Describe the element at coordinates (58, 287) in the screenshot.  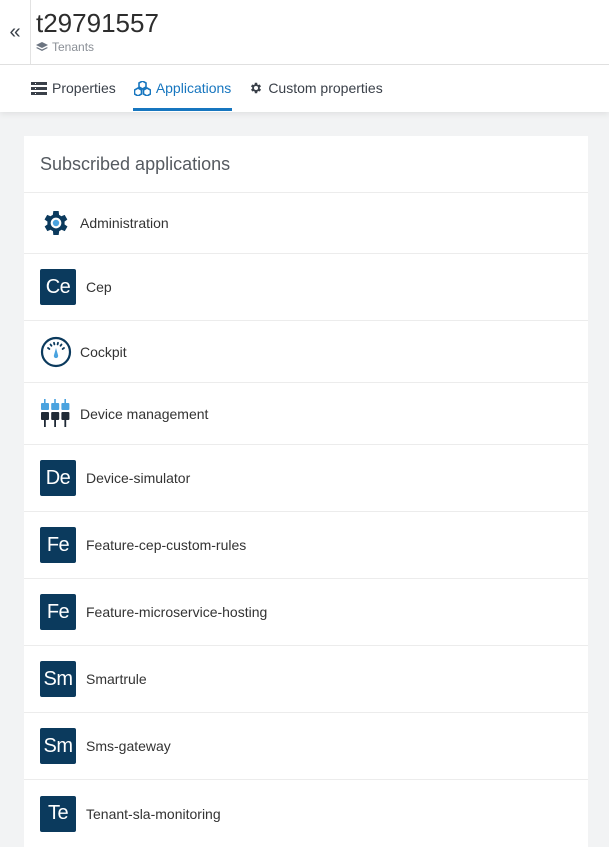
I see `app-badge: Ce` at that location.